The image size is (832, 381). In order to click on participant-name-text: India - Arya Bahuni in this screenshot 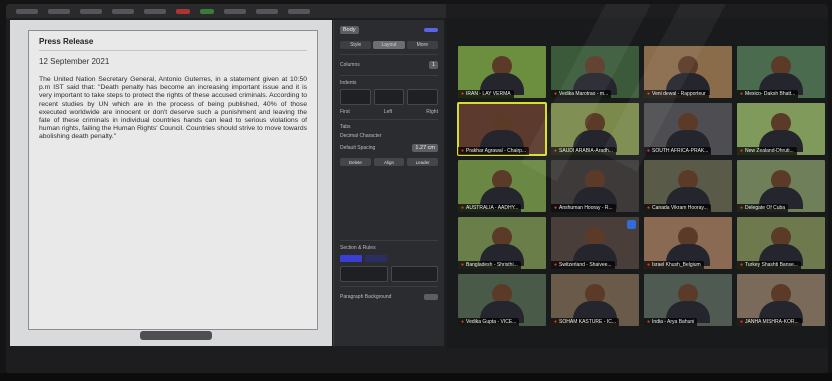, I will do `click(673, 322)`.